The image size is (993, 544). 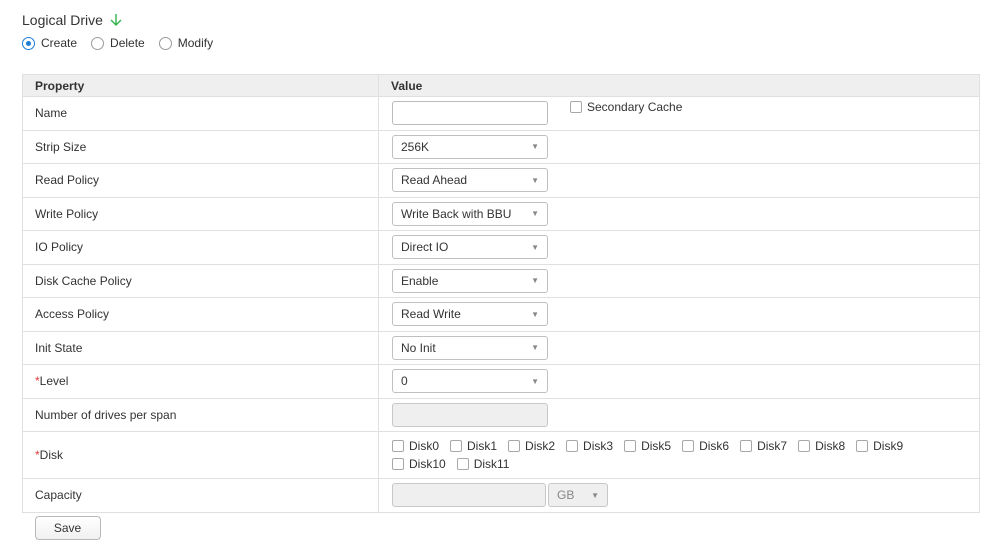 I want to click on disk-checkbox-disk7: Disk7, so click(x=763, y=446).